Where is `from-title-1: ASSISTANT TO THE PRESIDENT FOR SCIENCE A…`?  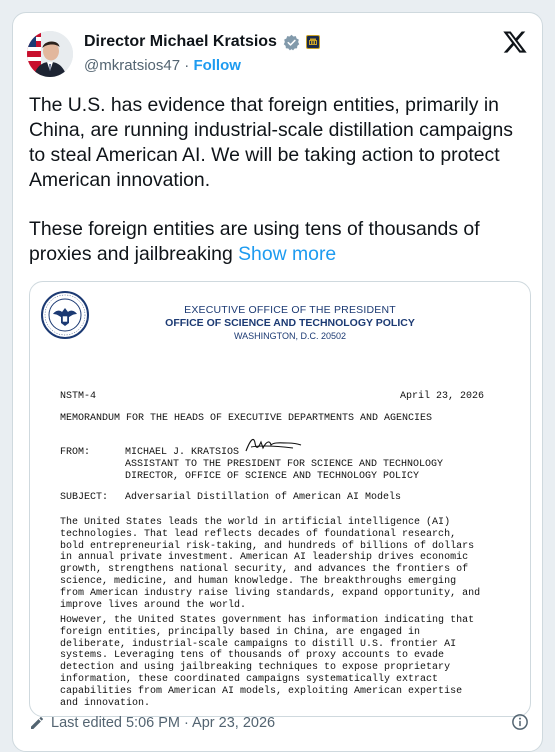
from-title-1: ASSISTANT TO THE PRESIDENT FOR SCIENCE A… is located at coordinates (284, 464).